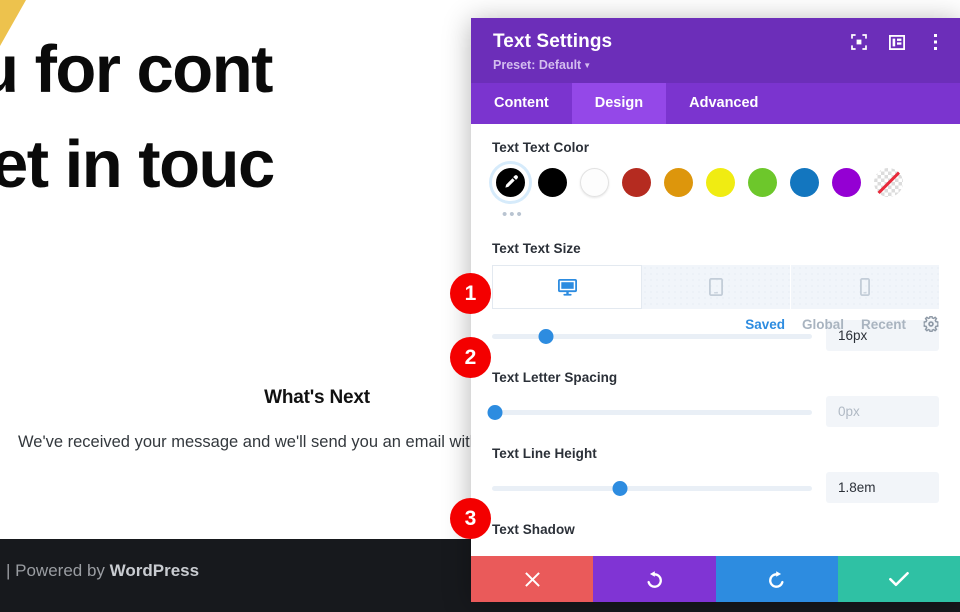 This screenshot has height=612, width=960. What do you see at coordinates (541, 147) in the screenshot?
I see `label-text-color: Text Text Color` at bounding box center [541, 147].